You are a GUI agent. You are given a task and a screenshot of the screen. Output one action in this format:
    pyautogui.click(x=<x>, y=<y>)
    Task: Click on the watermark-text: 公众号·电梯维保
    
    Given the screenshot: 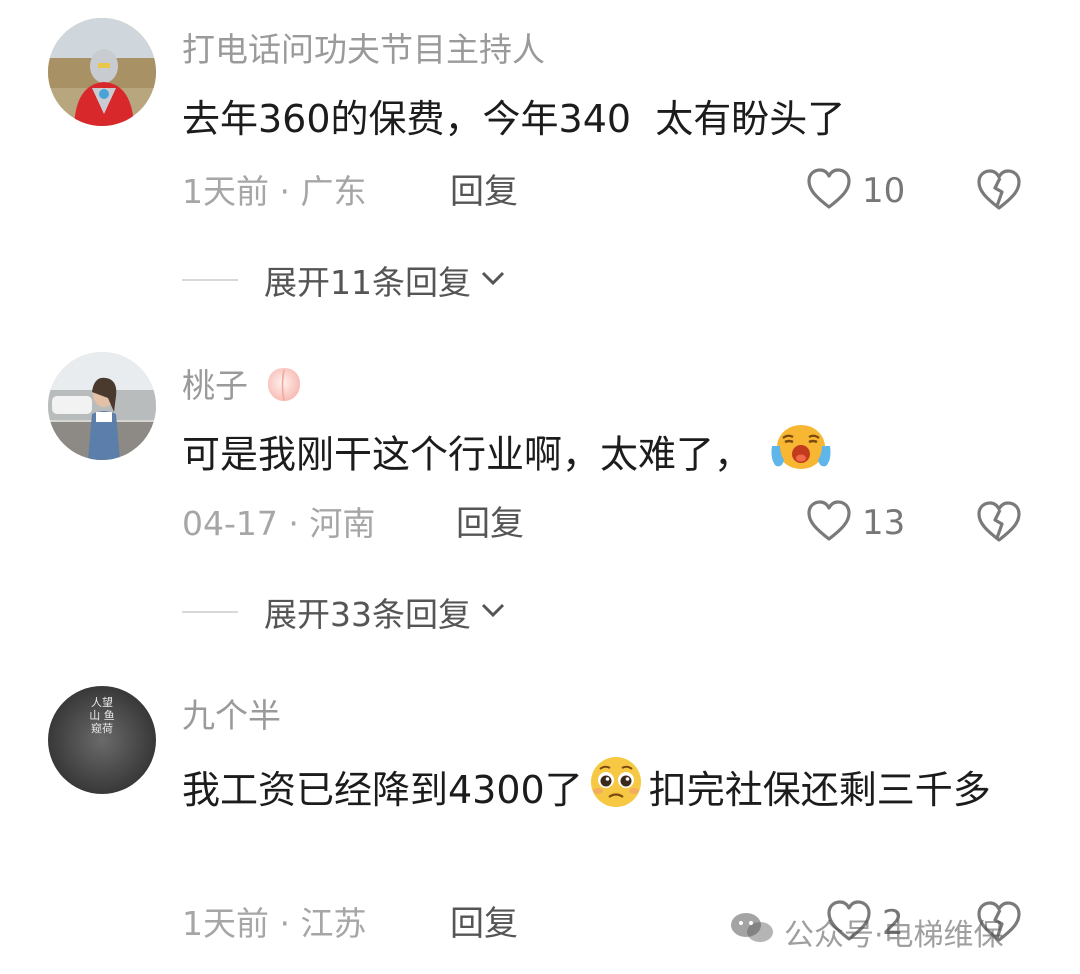 What is the action you would take?
    pyautogui.click(x=894, y=935)
    